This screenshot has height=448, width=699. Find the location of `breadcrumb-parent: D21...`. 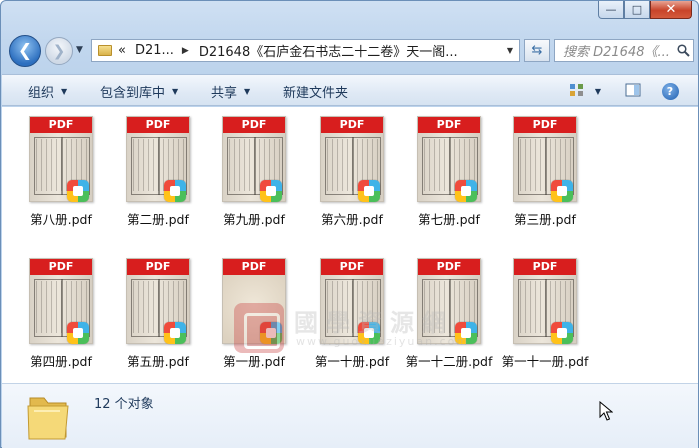

breadcrumb-parent: D21... is located at coordinates (154, 50).